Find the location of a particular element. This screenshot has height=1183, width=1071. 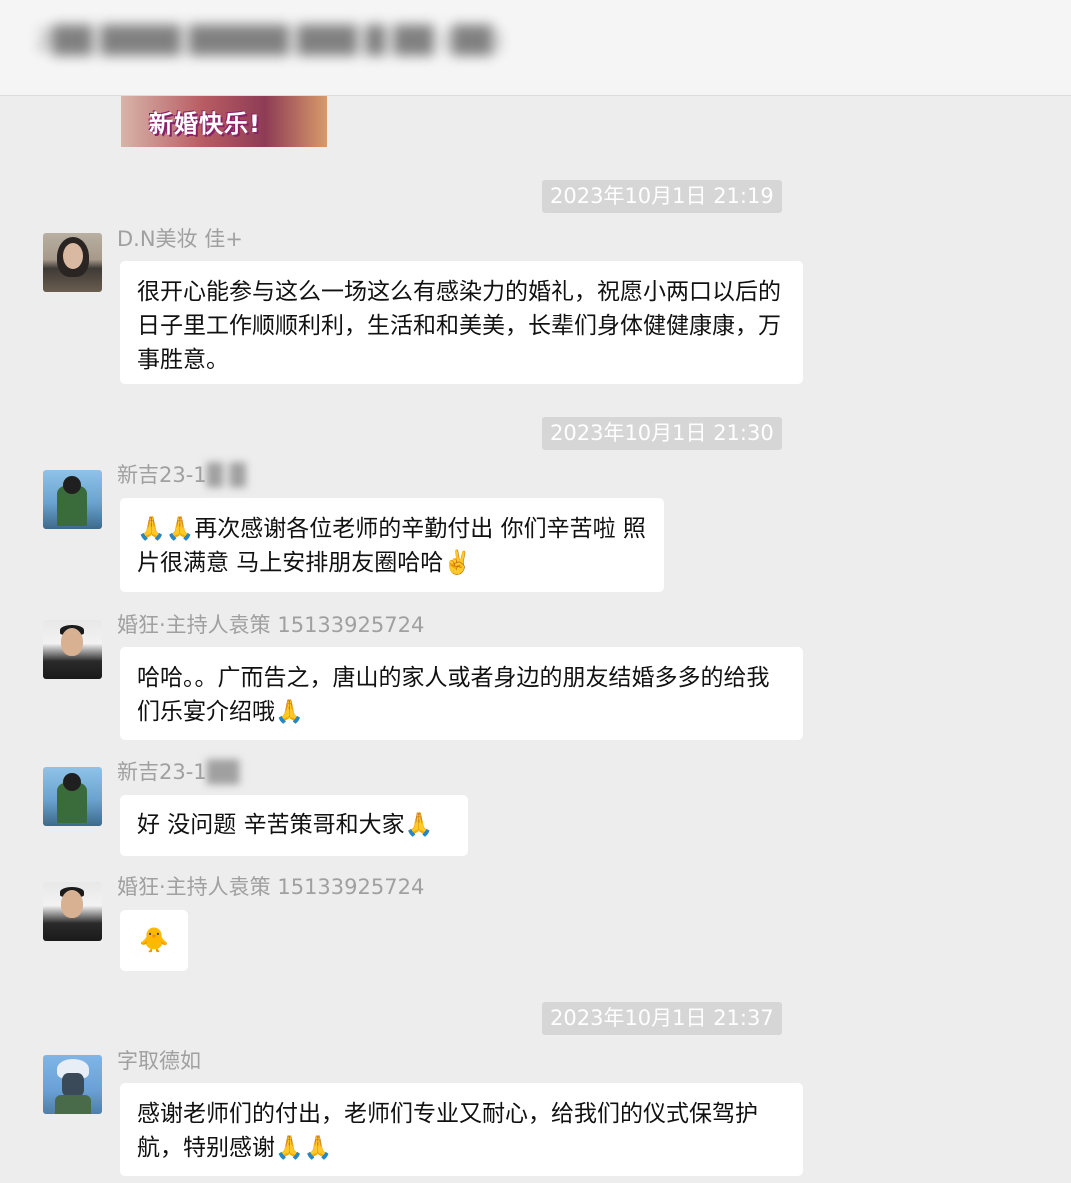

message-bubble: 🐥 is located at coordinates (154, 940).